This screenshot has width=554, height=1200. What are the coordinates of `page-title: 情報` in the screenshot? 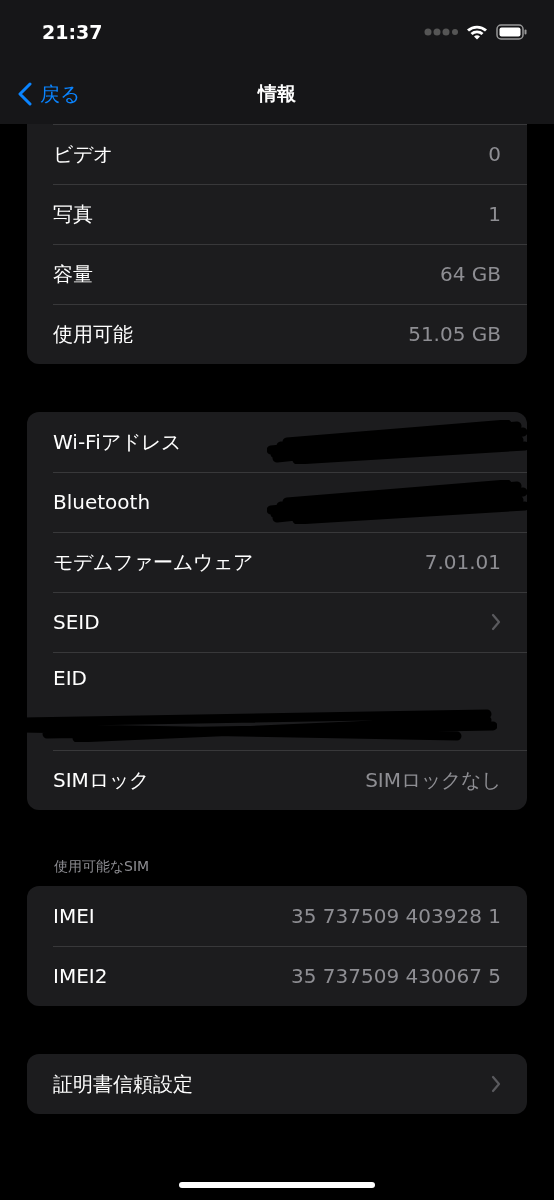 It's located at (277, 93).